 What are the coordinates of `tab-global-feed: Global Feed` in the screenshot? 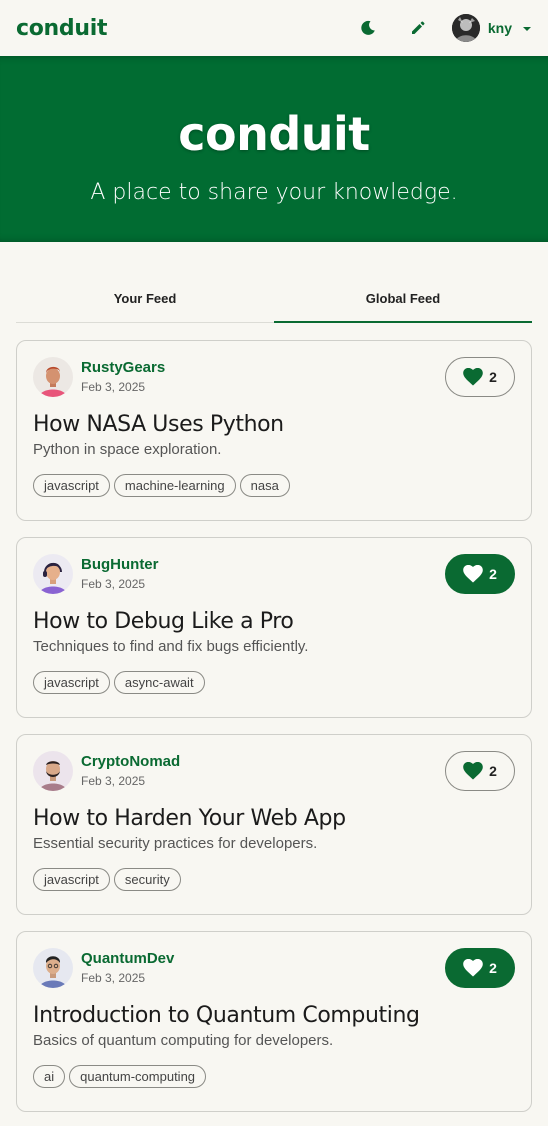 It's located at (403, 304).